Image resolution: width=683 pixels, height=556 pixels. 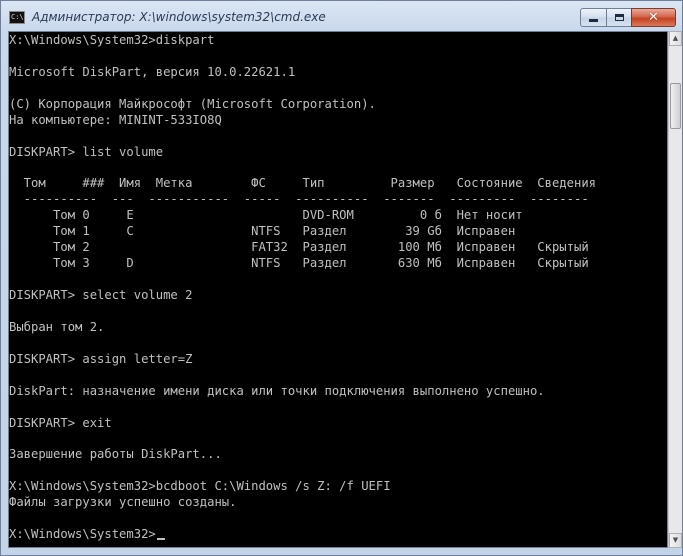 I want to click on scroll-thumb, so click(x=675, y=106).